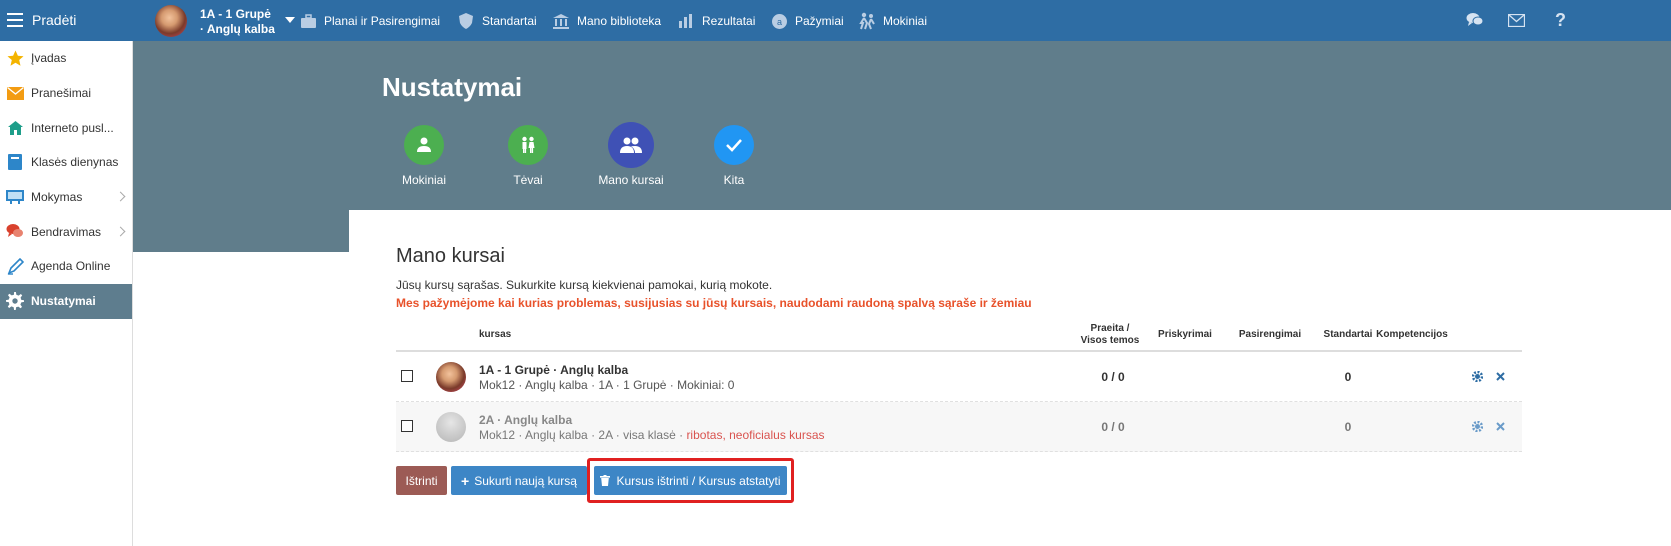  I want to click on nav-grades-label: Pažymiai, so click(819, 21).